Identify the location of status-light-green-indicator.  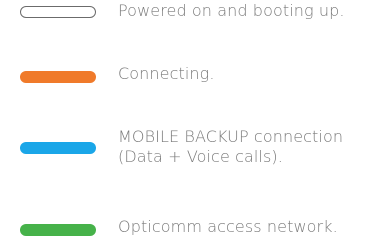
(58, 230).